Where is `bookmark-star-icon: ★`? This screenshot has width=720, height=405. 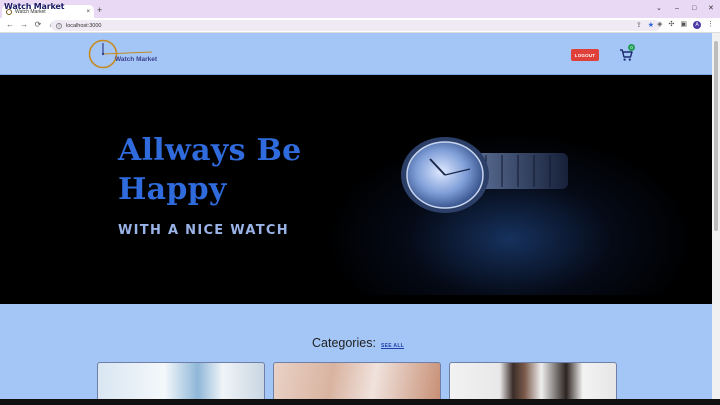 bookmark-star-icon: ★ is located at coordinates (651, 25).